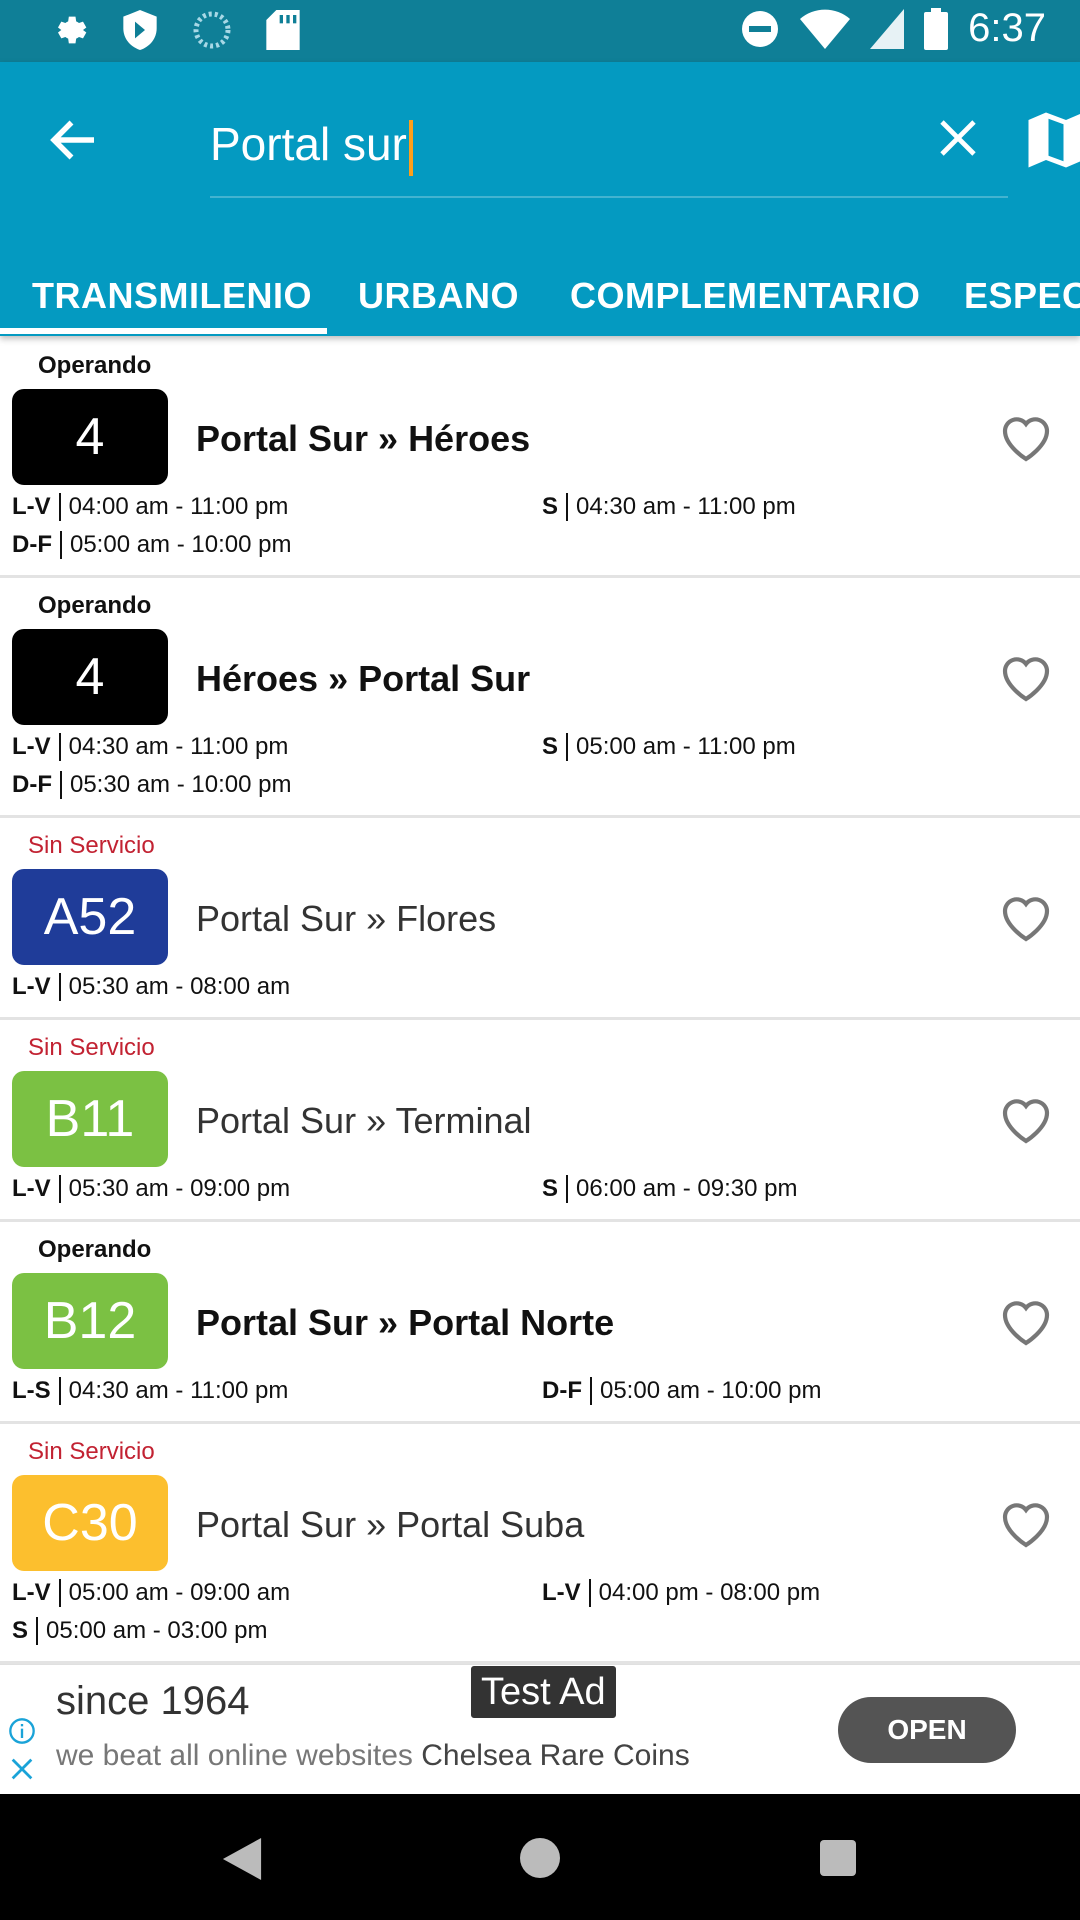 The height and width of the screenshot is (1920, 1080). What do you see at coordinates (390, 1524) in the screenshot?
I see `route-name: Portal Sur » Portal Suba` at bounding box center [390, 1524].